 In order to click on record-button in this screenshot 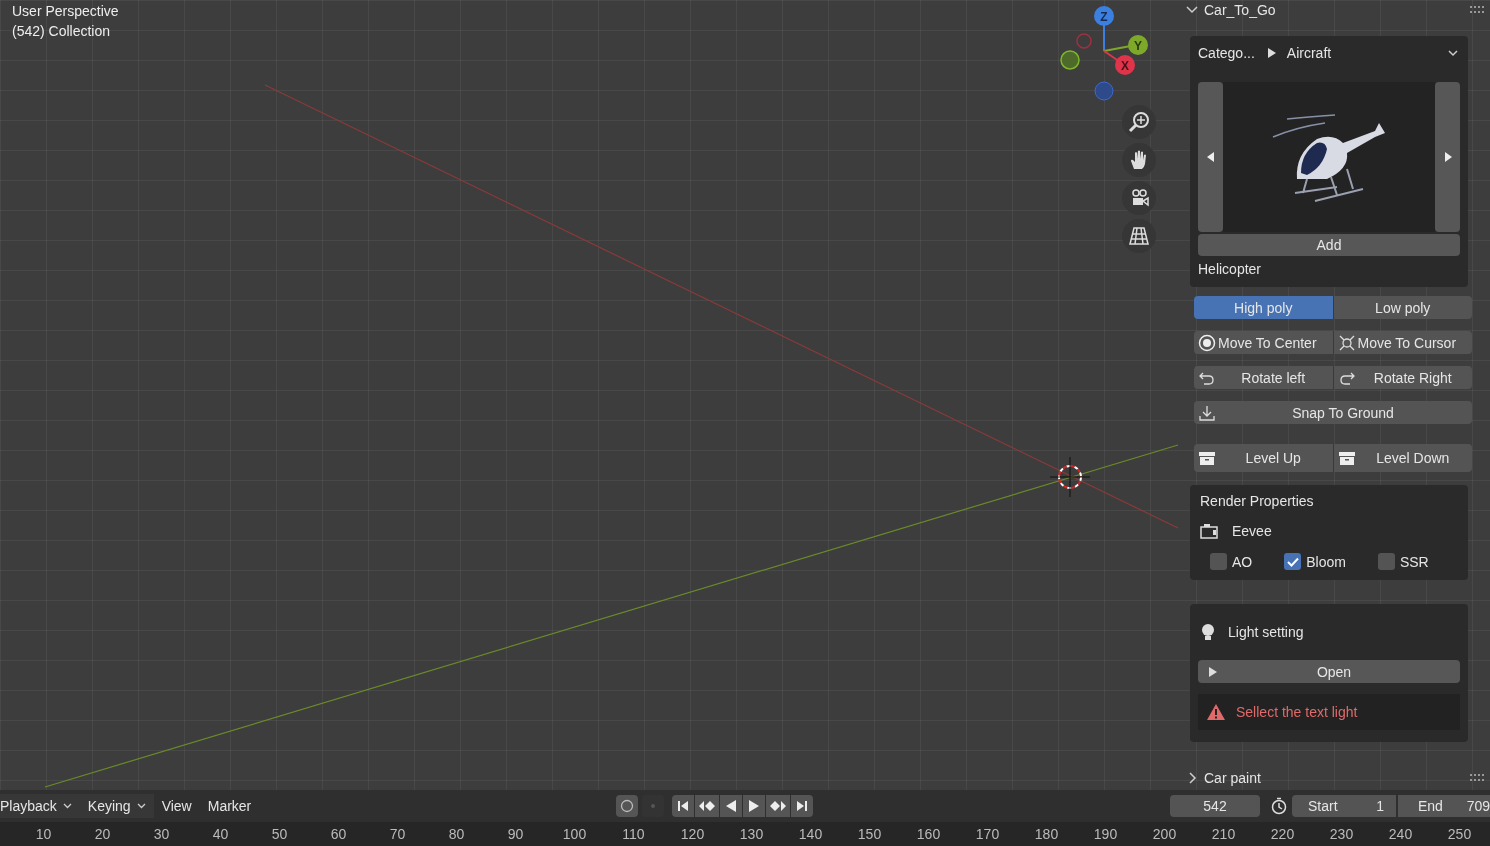, I will do `click(627, 806)`.